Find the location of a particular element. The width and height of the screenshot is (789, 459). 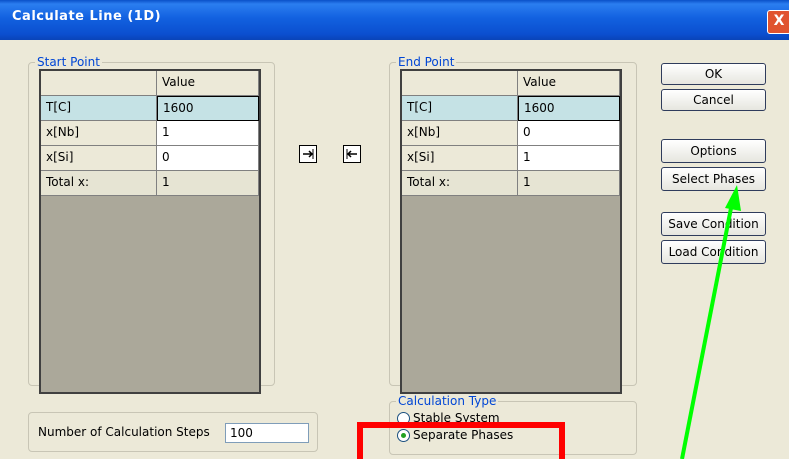

end-total-x-cell: 1 is located at coordinates (569, 183).